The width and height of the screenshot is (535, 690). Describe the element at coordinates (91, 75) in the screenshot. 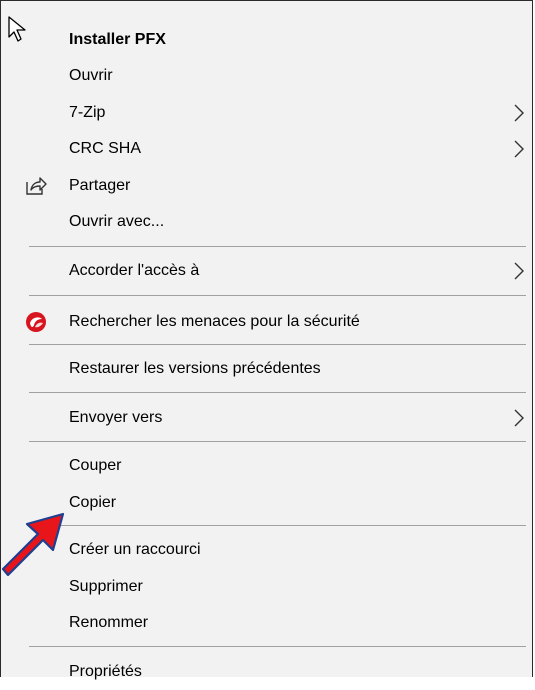

I see `menu-item-label: Ouvrir` at that location.